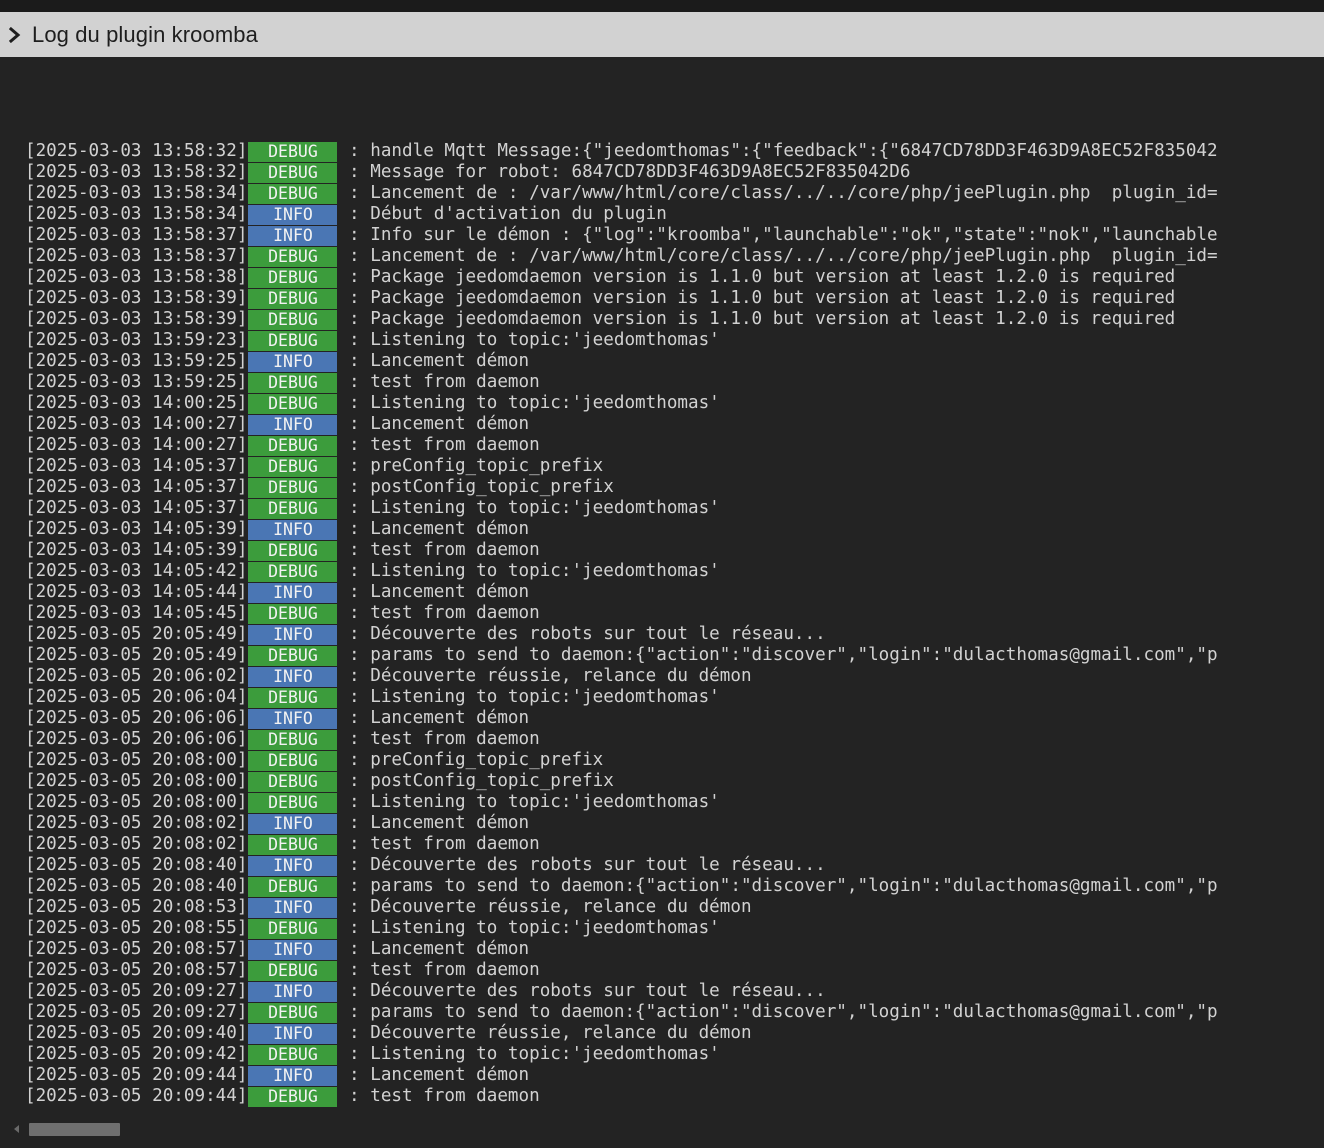 The image size is (1324, 1148). What do you see at coordinates (136, 970) in the screenshot?
I see `log-timestamp: [2025-03-05 20:08:57]` at bounding box center [136, 970].